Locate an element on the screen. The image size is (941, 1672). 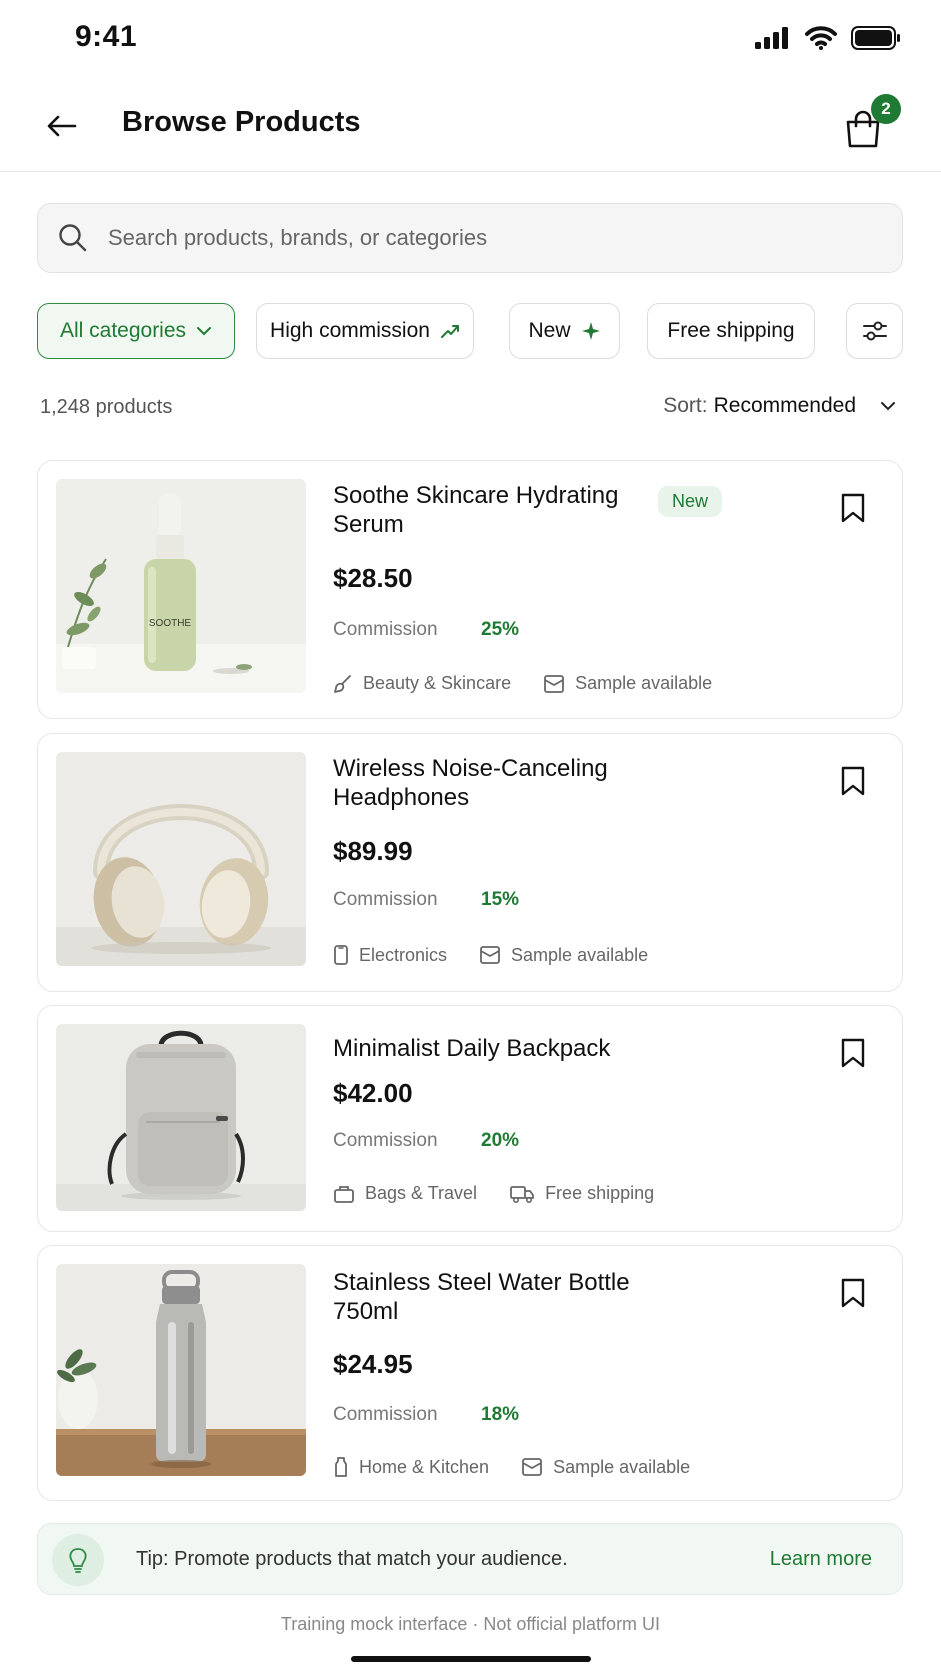
back-button is located at coordinates (62, 126).